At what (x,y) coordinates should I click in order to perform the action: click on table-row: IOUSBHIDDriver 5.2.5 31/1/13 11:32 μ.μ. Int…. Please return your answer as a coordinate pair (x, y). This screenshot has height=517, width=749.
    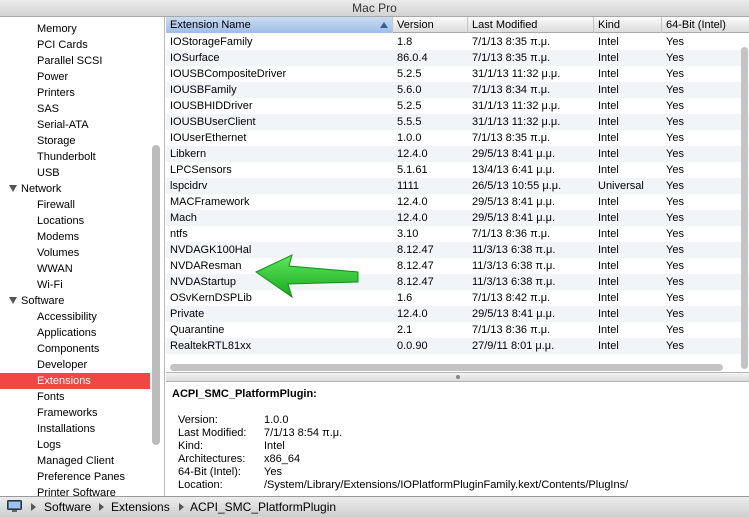
    Looking at the image, I should click on (457, 106).